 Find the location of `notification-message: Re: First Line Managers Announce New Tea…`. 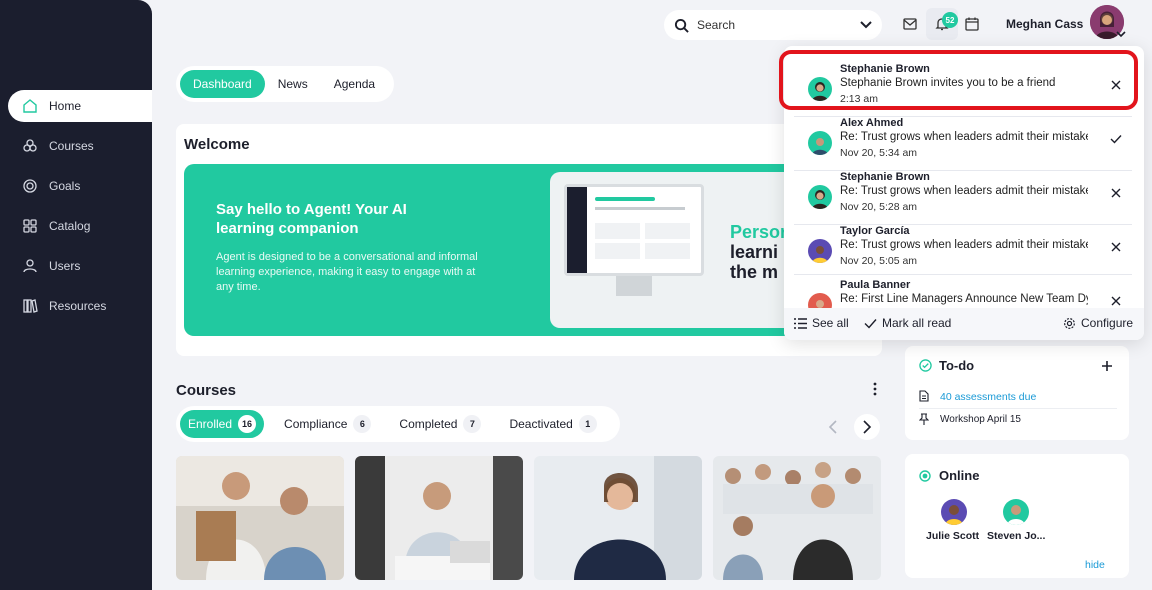

notification-message: Re: First Line Managers Announce New Tea… is located at coordinates (964, 299).